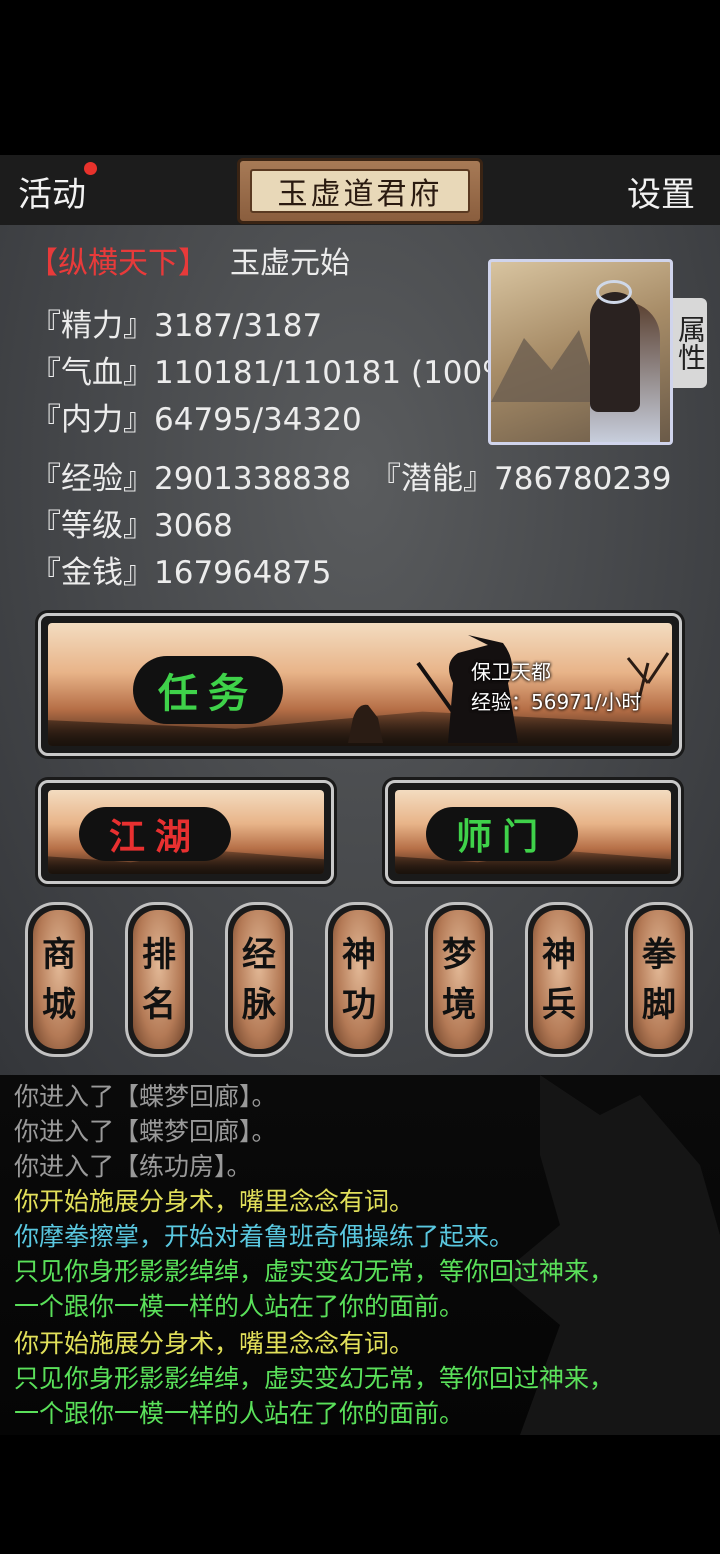 Image resolution: width=720 pixels, height=1554 pixels. Describe the element at coordinates (90, 168) in the screenshot. I see `notification-dot` at that location.